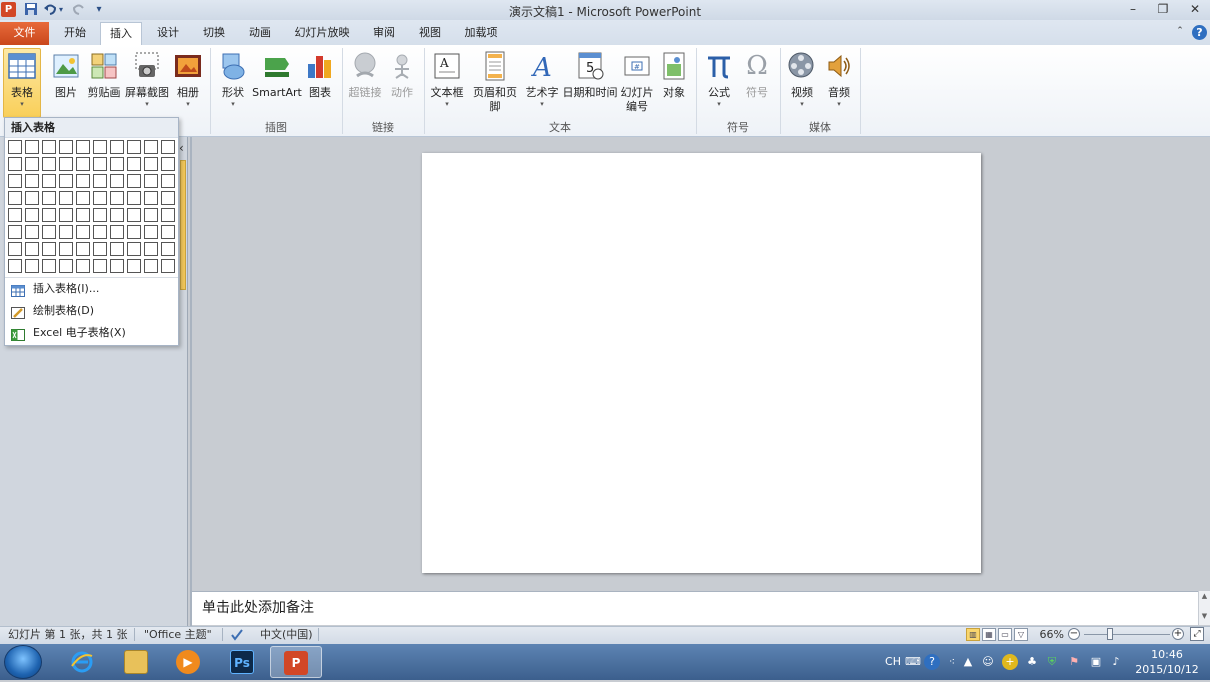 This screenshot has height=682, width=1210. What do you see at coordinates (1032, 662) in the screenshot?
I see `qq-penguin-icon: ♣` at bounding box center [1032, 662].